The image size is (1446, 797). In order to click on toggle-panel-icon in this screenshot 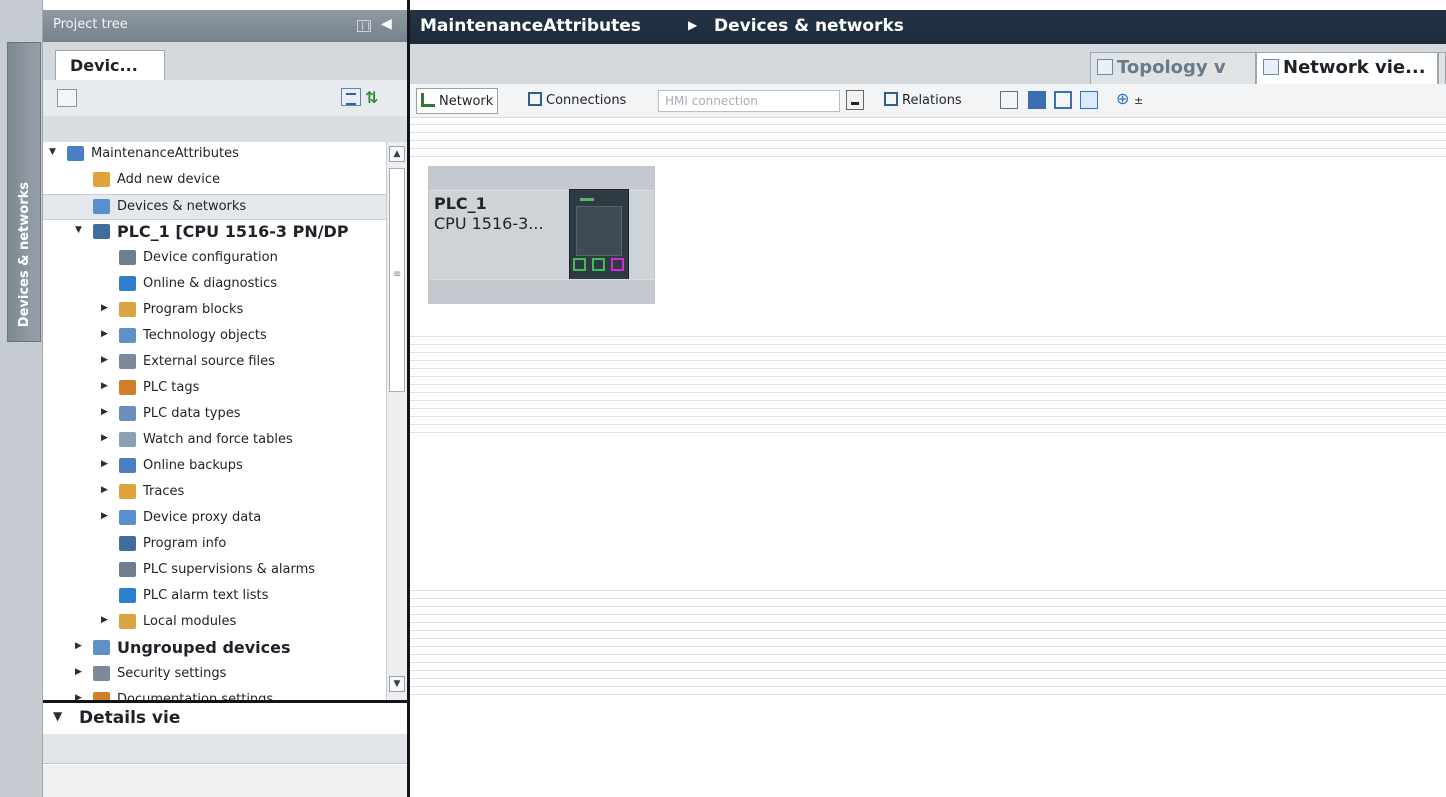, I will do `click(1089, 100)`.